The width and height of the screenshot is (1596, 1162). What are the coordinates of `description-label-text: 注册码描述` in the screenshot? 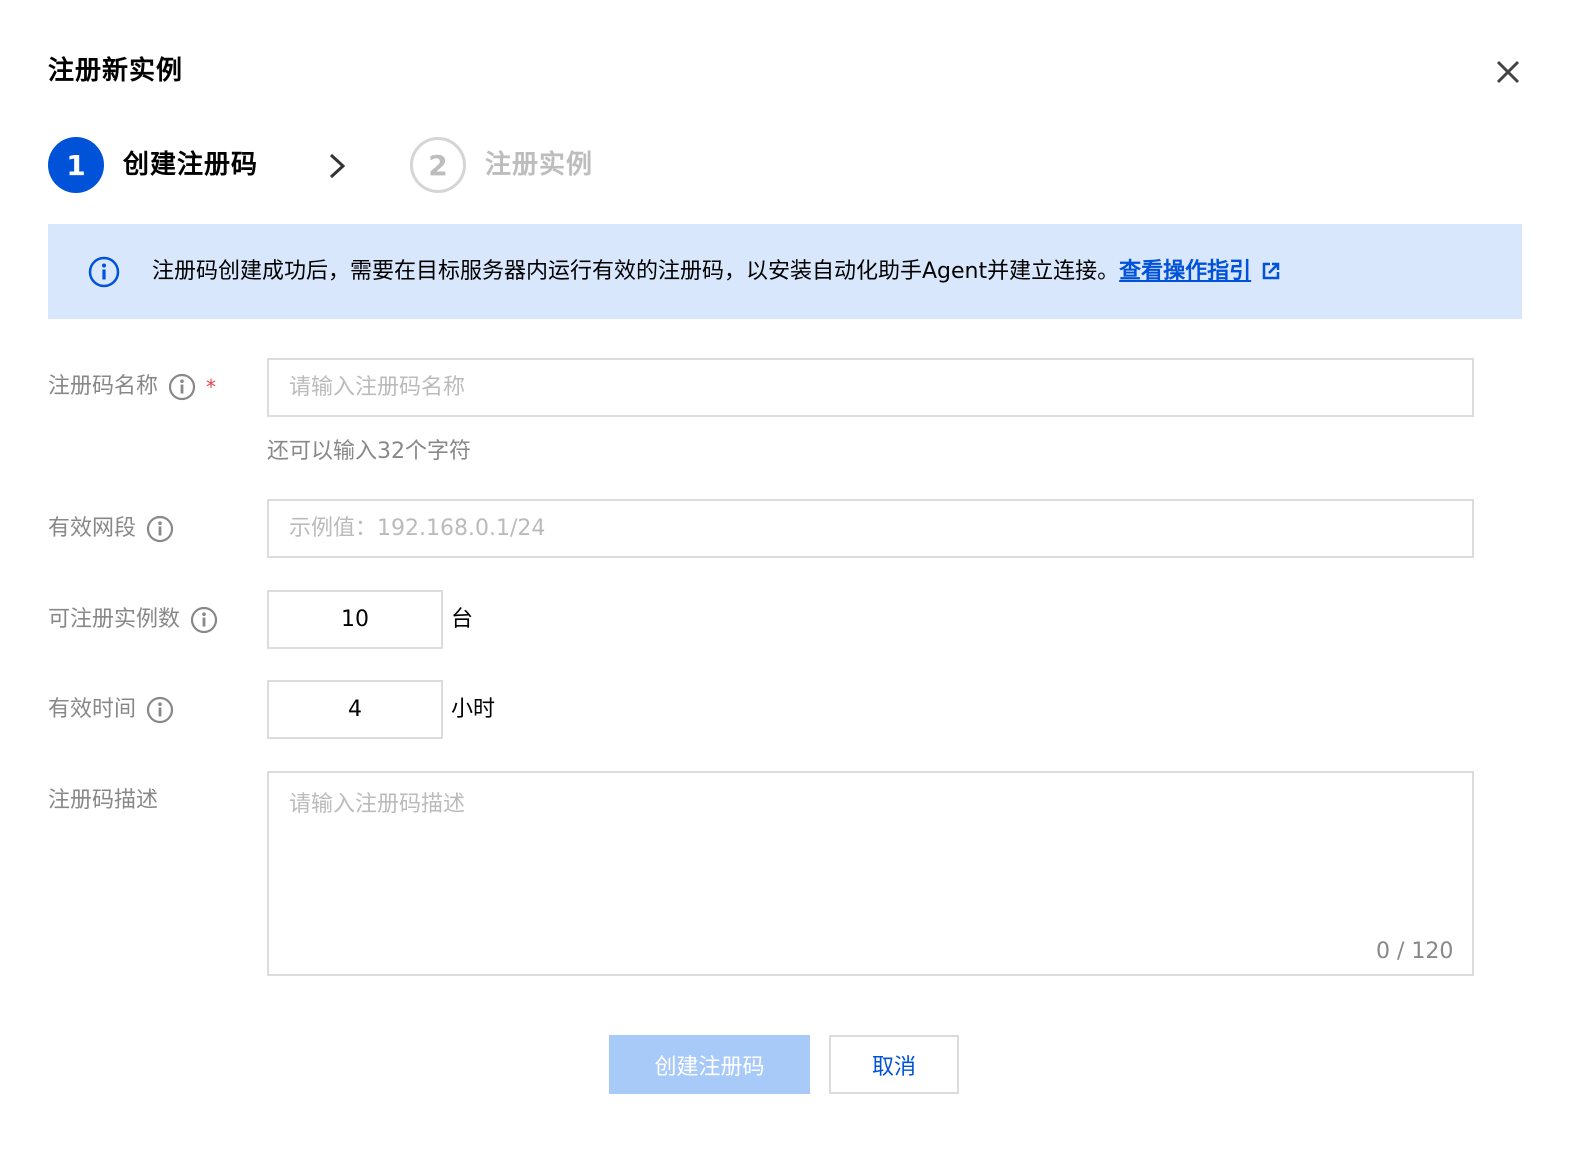 It's located at (103, 800).